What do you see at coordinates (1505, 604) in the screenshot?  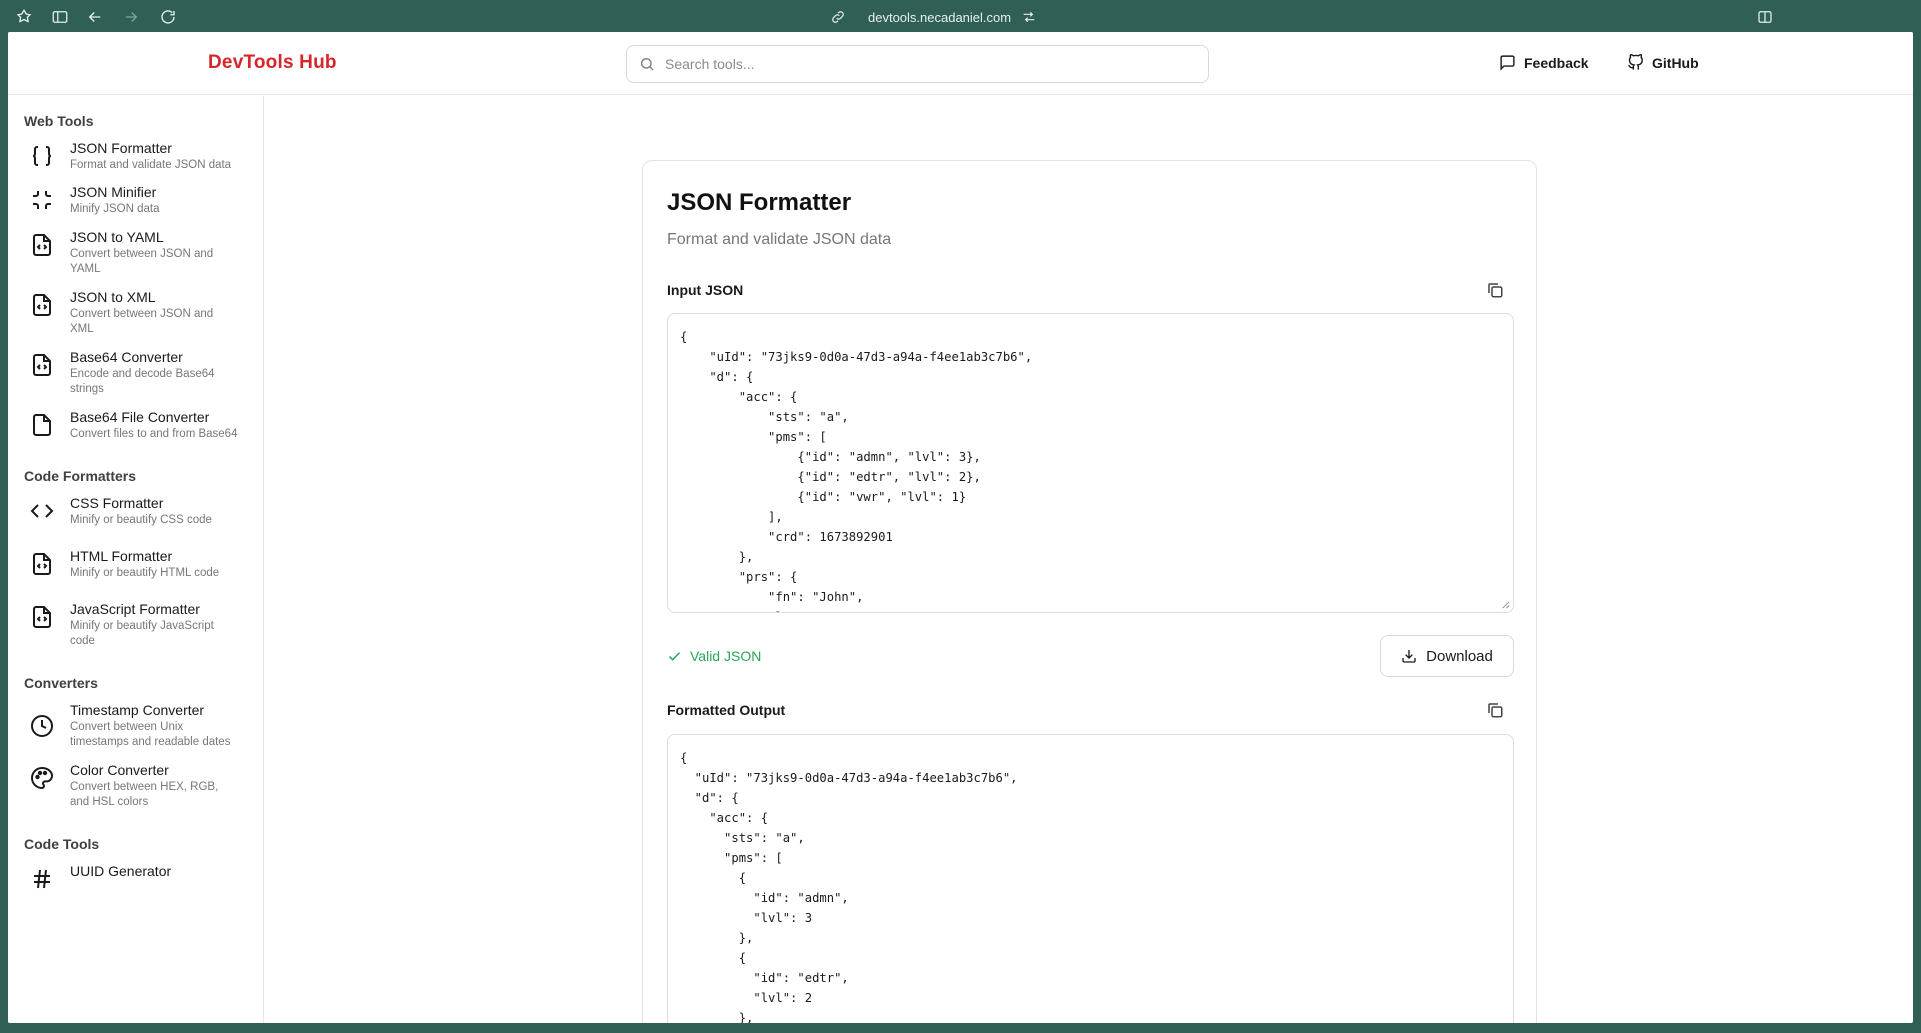 I see `resize-handle-icon` at bounding box center [1505, 604].